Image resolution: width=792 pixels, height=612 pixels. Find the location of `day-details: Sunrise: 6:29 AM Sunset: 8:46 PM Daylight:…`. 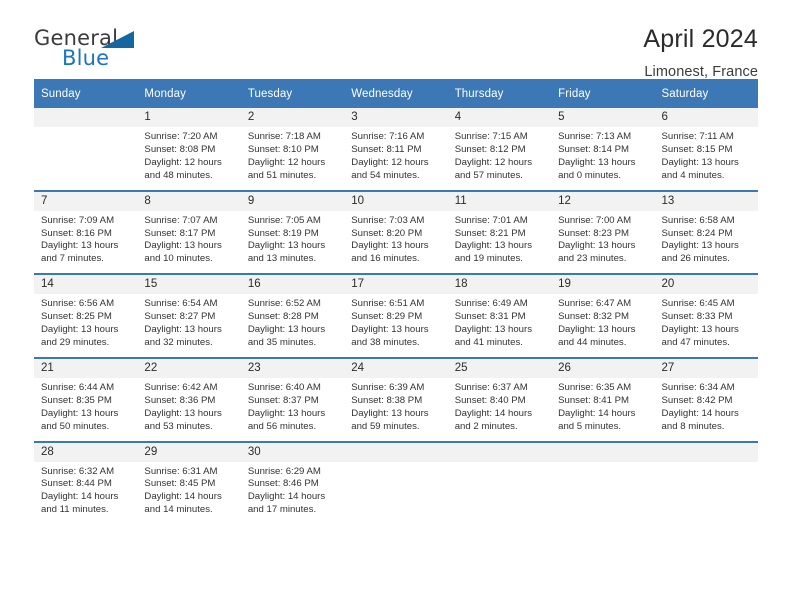

day-details: Sunrise: 6:29 AM Sunset: 8:46 PM Daylight:… is located at coordinates (292, 493).